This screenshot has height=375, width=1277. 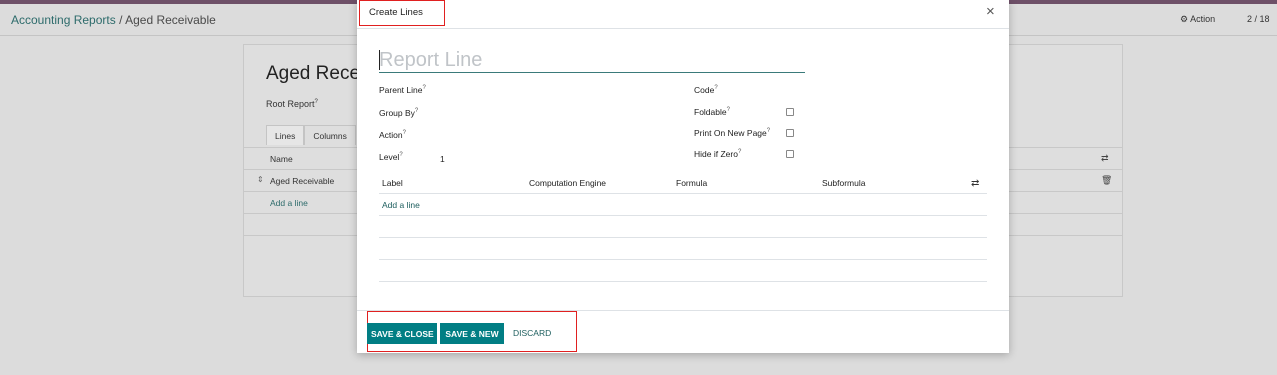 I want to click on dialog-title: Create Lines, so click(x=402, y=13).